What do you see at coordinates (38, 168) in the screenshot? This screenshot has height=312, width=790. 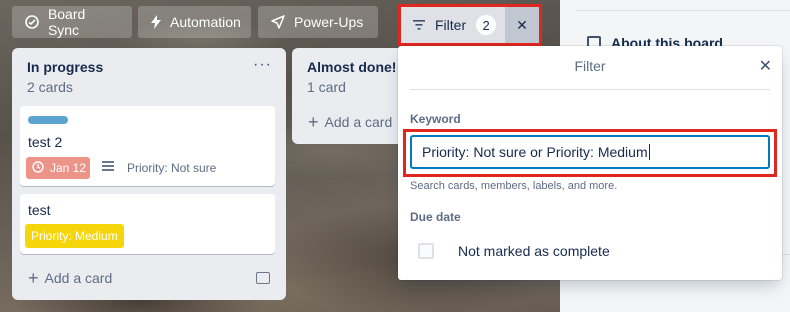 I see `clock-icon` at bounding box center [38, 168].